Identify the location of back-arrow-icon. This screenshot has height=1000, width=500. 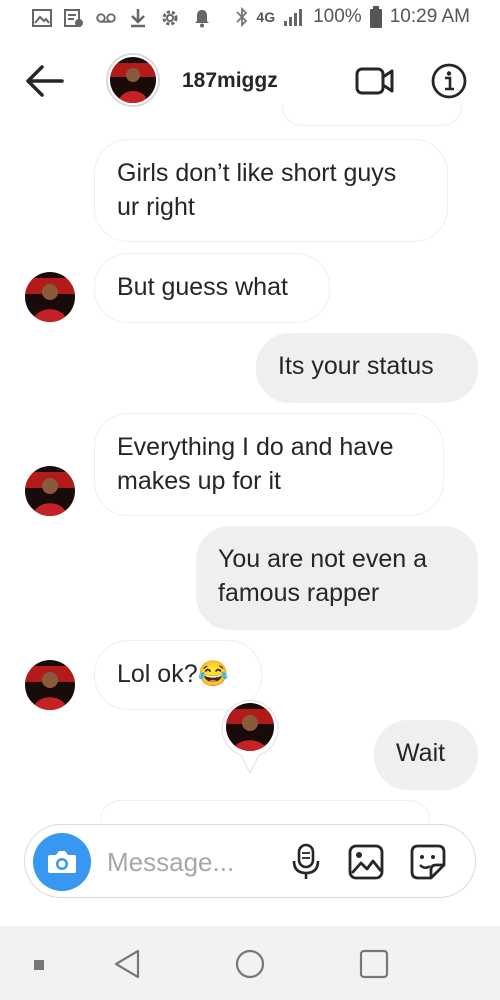
(44, 81).